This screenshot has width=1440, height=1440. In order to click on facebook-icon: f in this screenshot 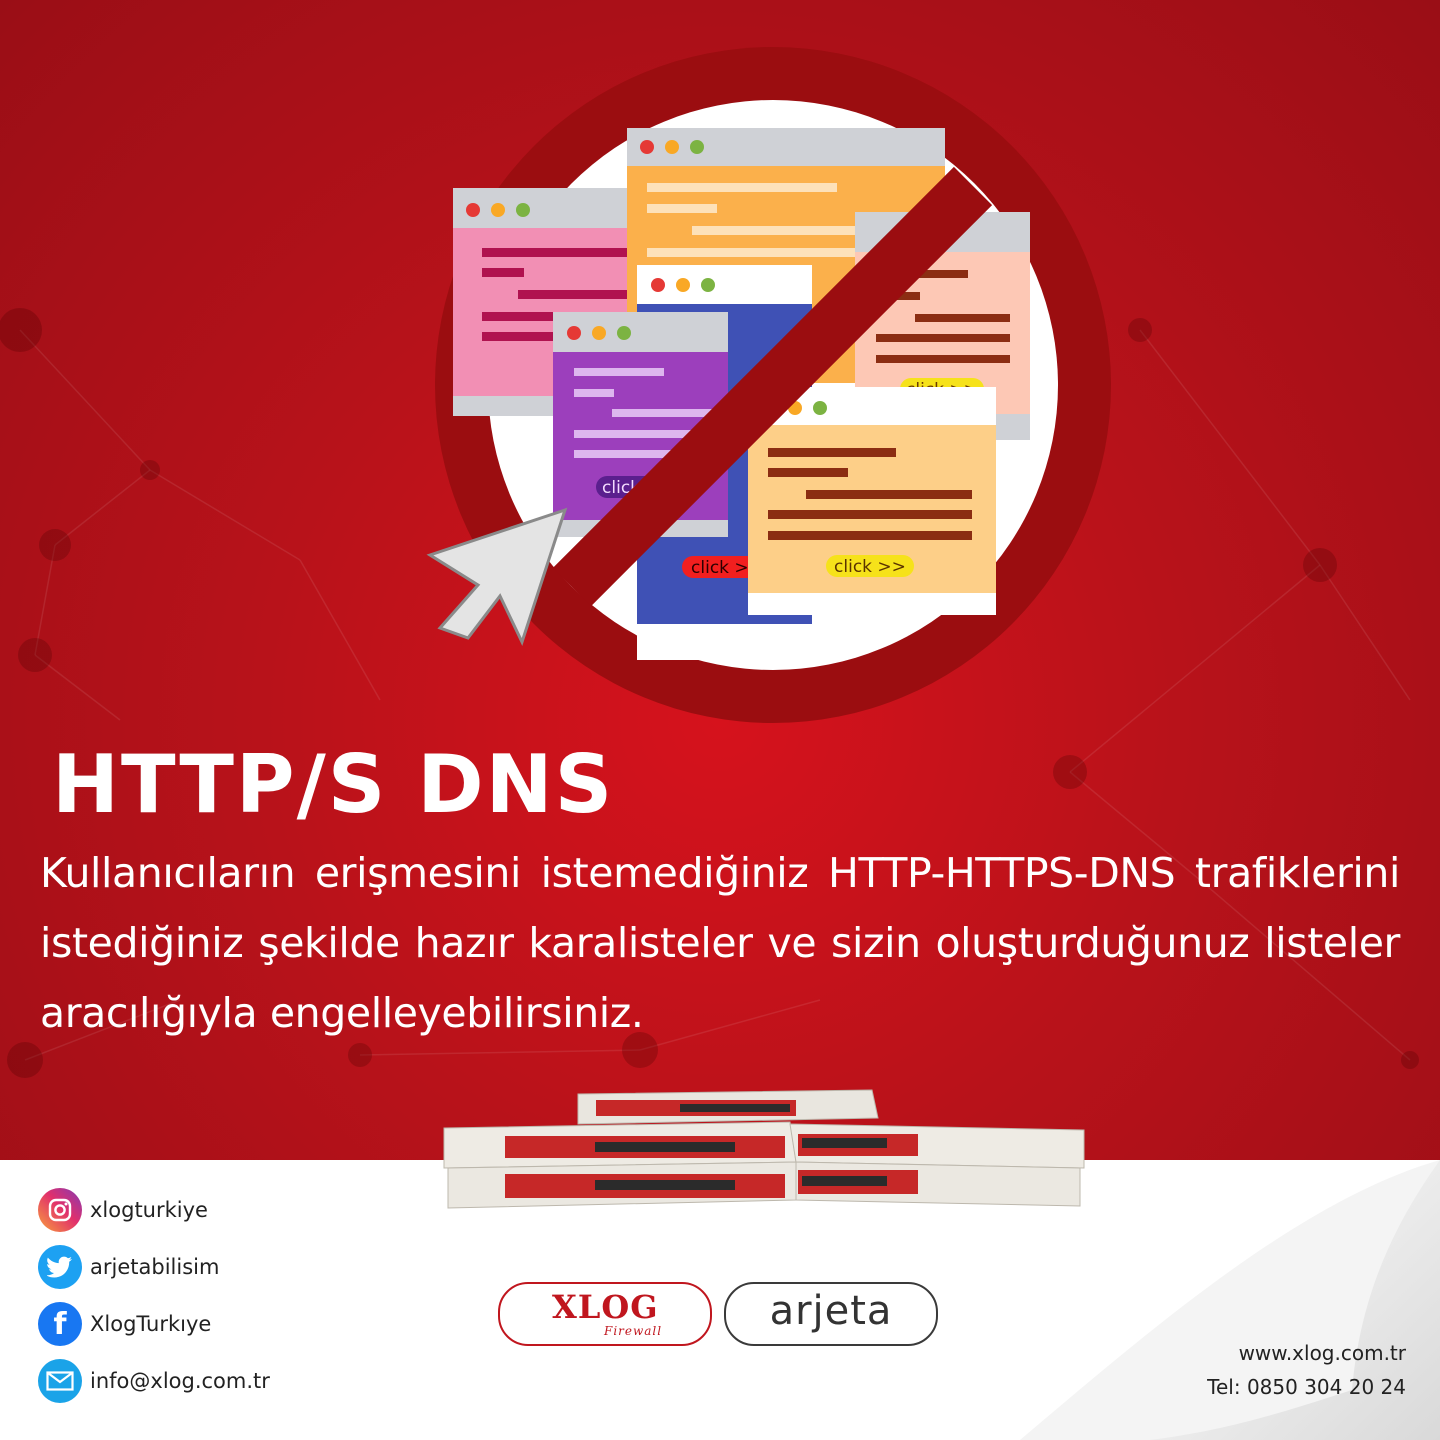, I will do `click(60, 1324)`.